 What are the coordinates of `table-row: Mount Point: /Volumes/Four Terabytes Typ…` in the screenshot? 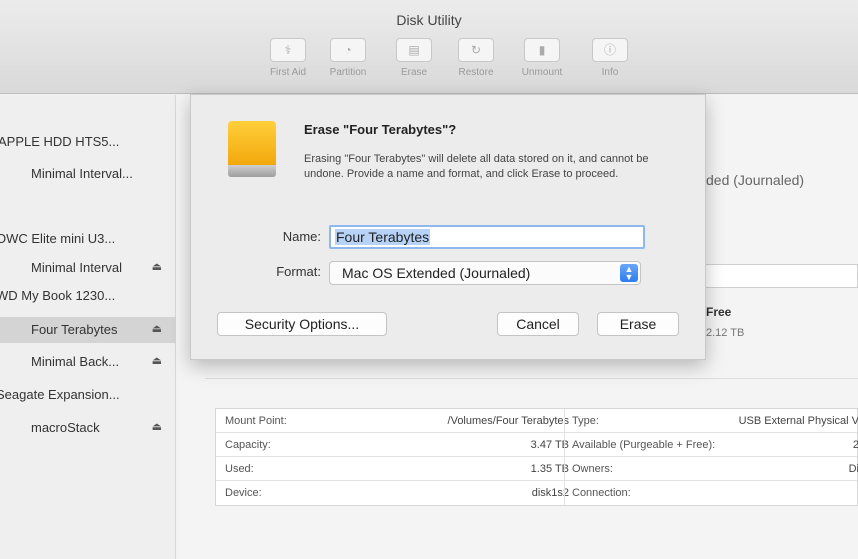 It's located at (537, 421).